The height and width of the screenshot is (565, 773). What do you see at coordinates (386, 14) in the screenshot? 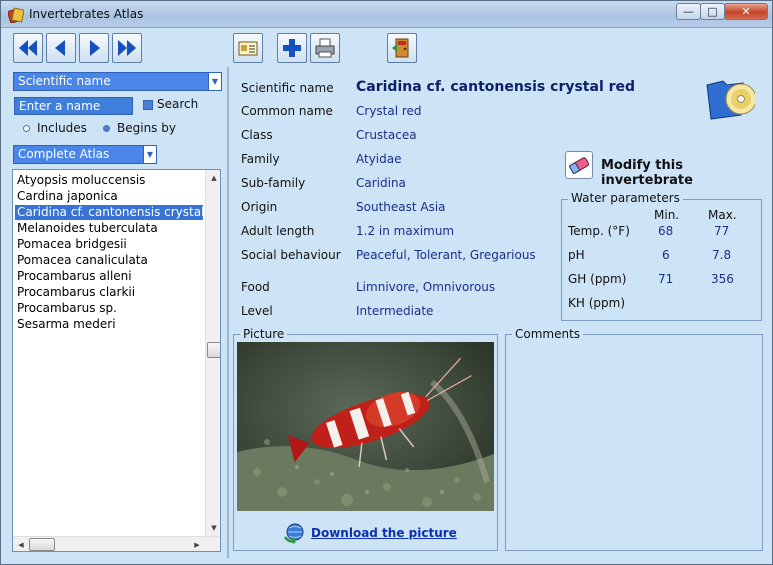
I see `title-bar: Invertebrates Atlas — □ ✕` at bounding box center [386, 14].